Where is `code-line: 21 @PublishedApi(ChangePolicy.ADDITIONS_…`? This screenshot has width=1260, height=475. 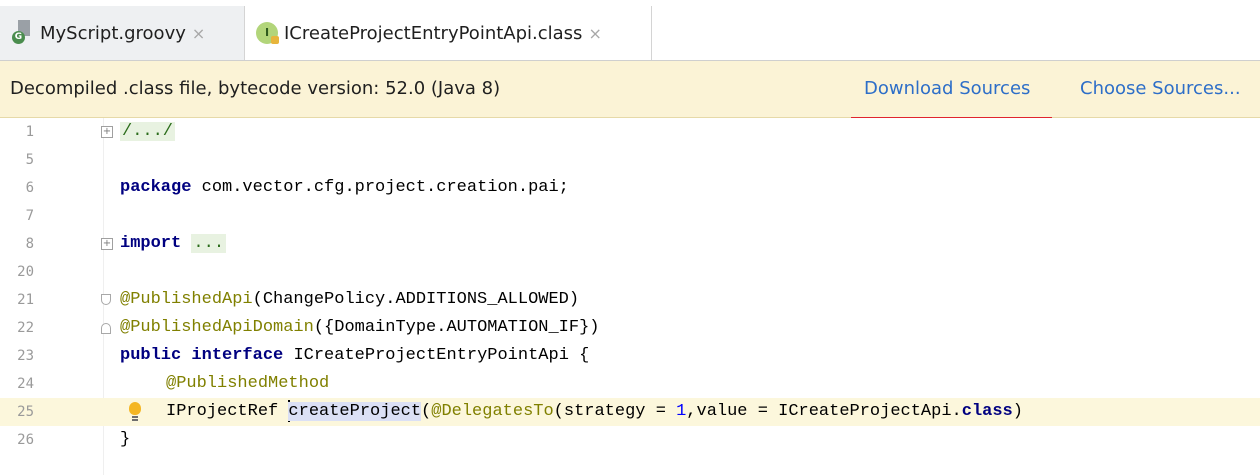 code-line: 21 @PublishedApi(ChangePolicy.ADDITIONS_… is located at coordinates (630, 300).